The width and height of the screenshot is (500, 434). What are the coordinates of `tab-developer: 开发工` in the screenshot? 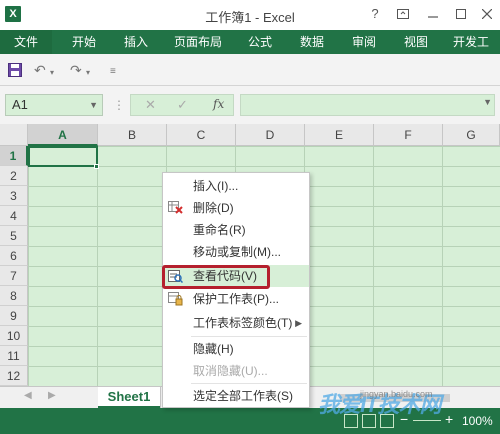 It's located at (471, 42).